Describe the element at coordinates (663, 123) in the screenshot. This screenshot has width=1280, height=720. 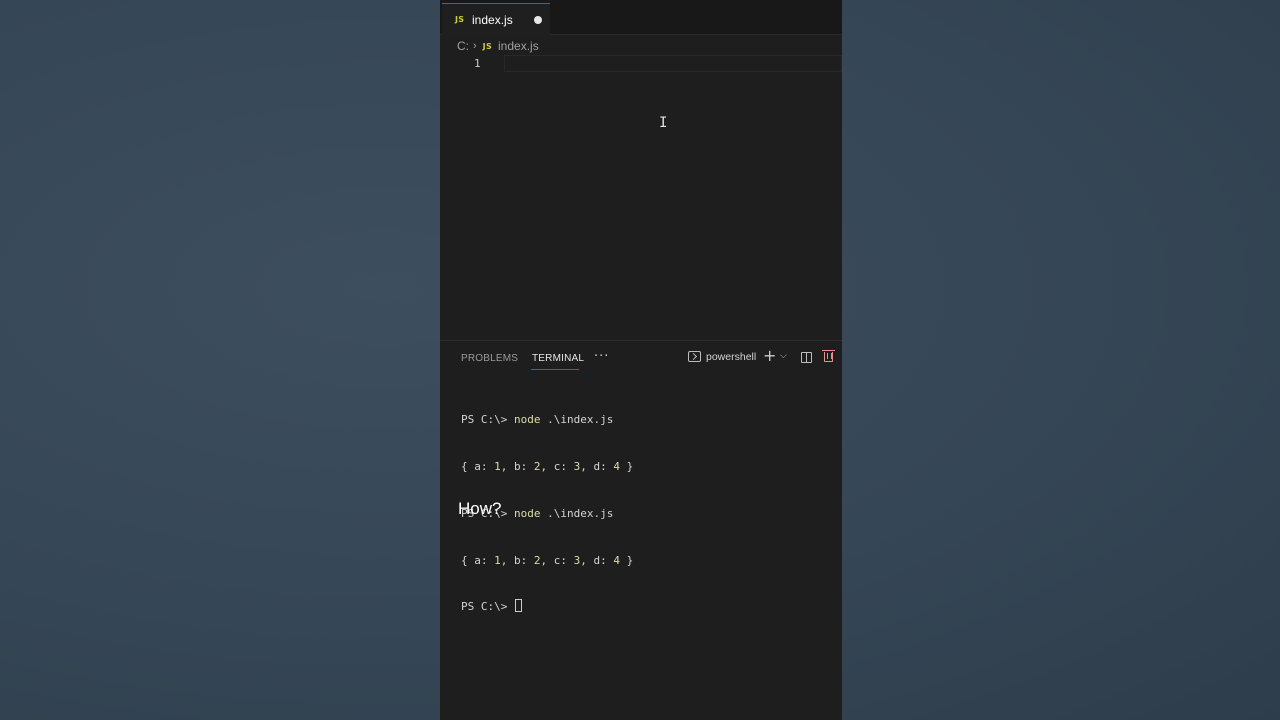
I see `text-cursor-icon: I` at that location.